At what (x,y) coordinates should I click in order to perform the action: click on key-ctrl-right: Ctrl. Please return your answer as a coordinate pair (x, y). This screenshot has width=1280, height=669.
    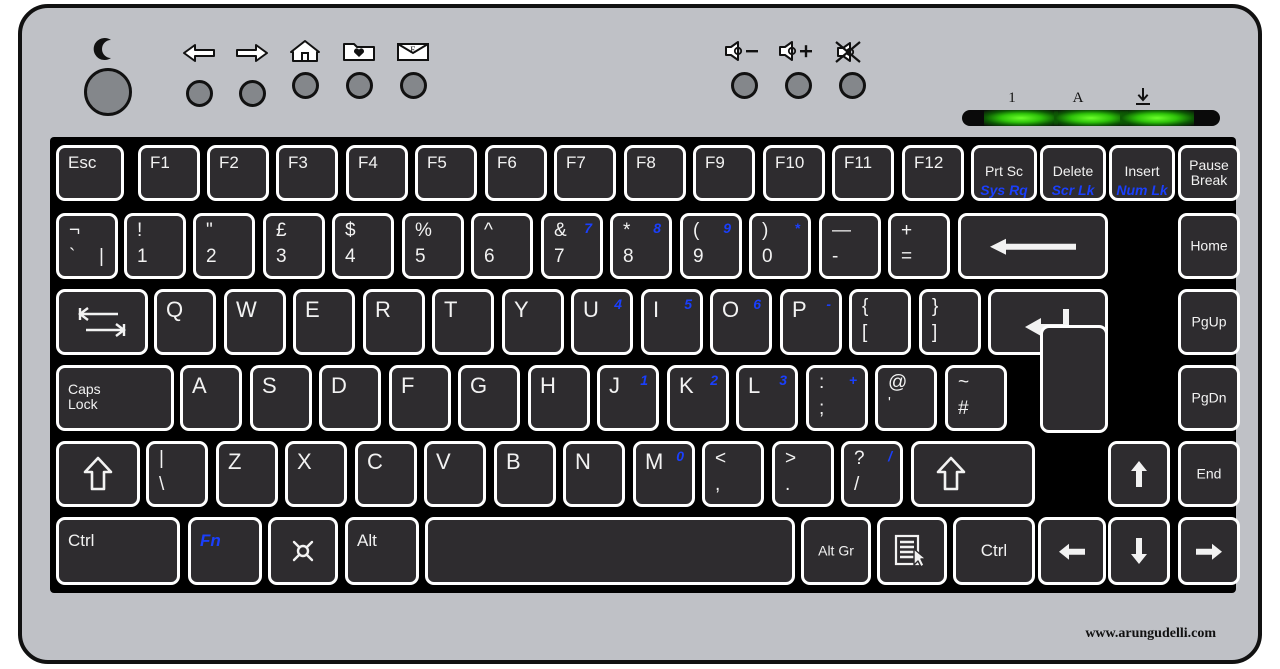
    Looking at the image, I should click on (994, 551).